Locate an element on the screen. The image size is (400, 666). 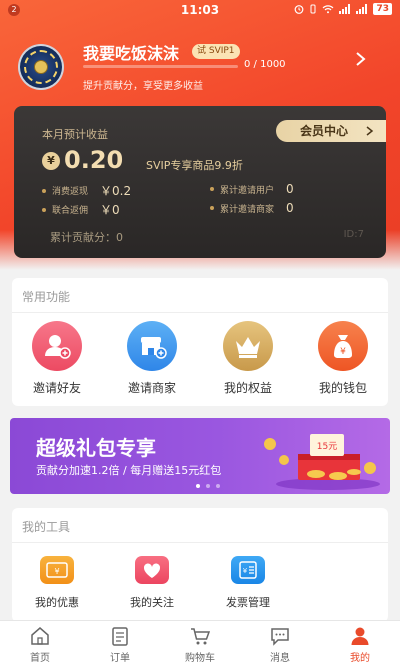
tab-profile: 我的 is located at coordinates (360, 643).